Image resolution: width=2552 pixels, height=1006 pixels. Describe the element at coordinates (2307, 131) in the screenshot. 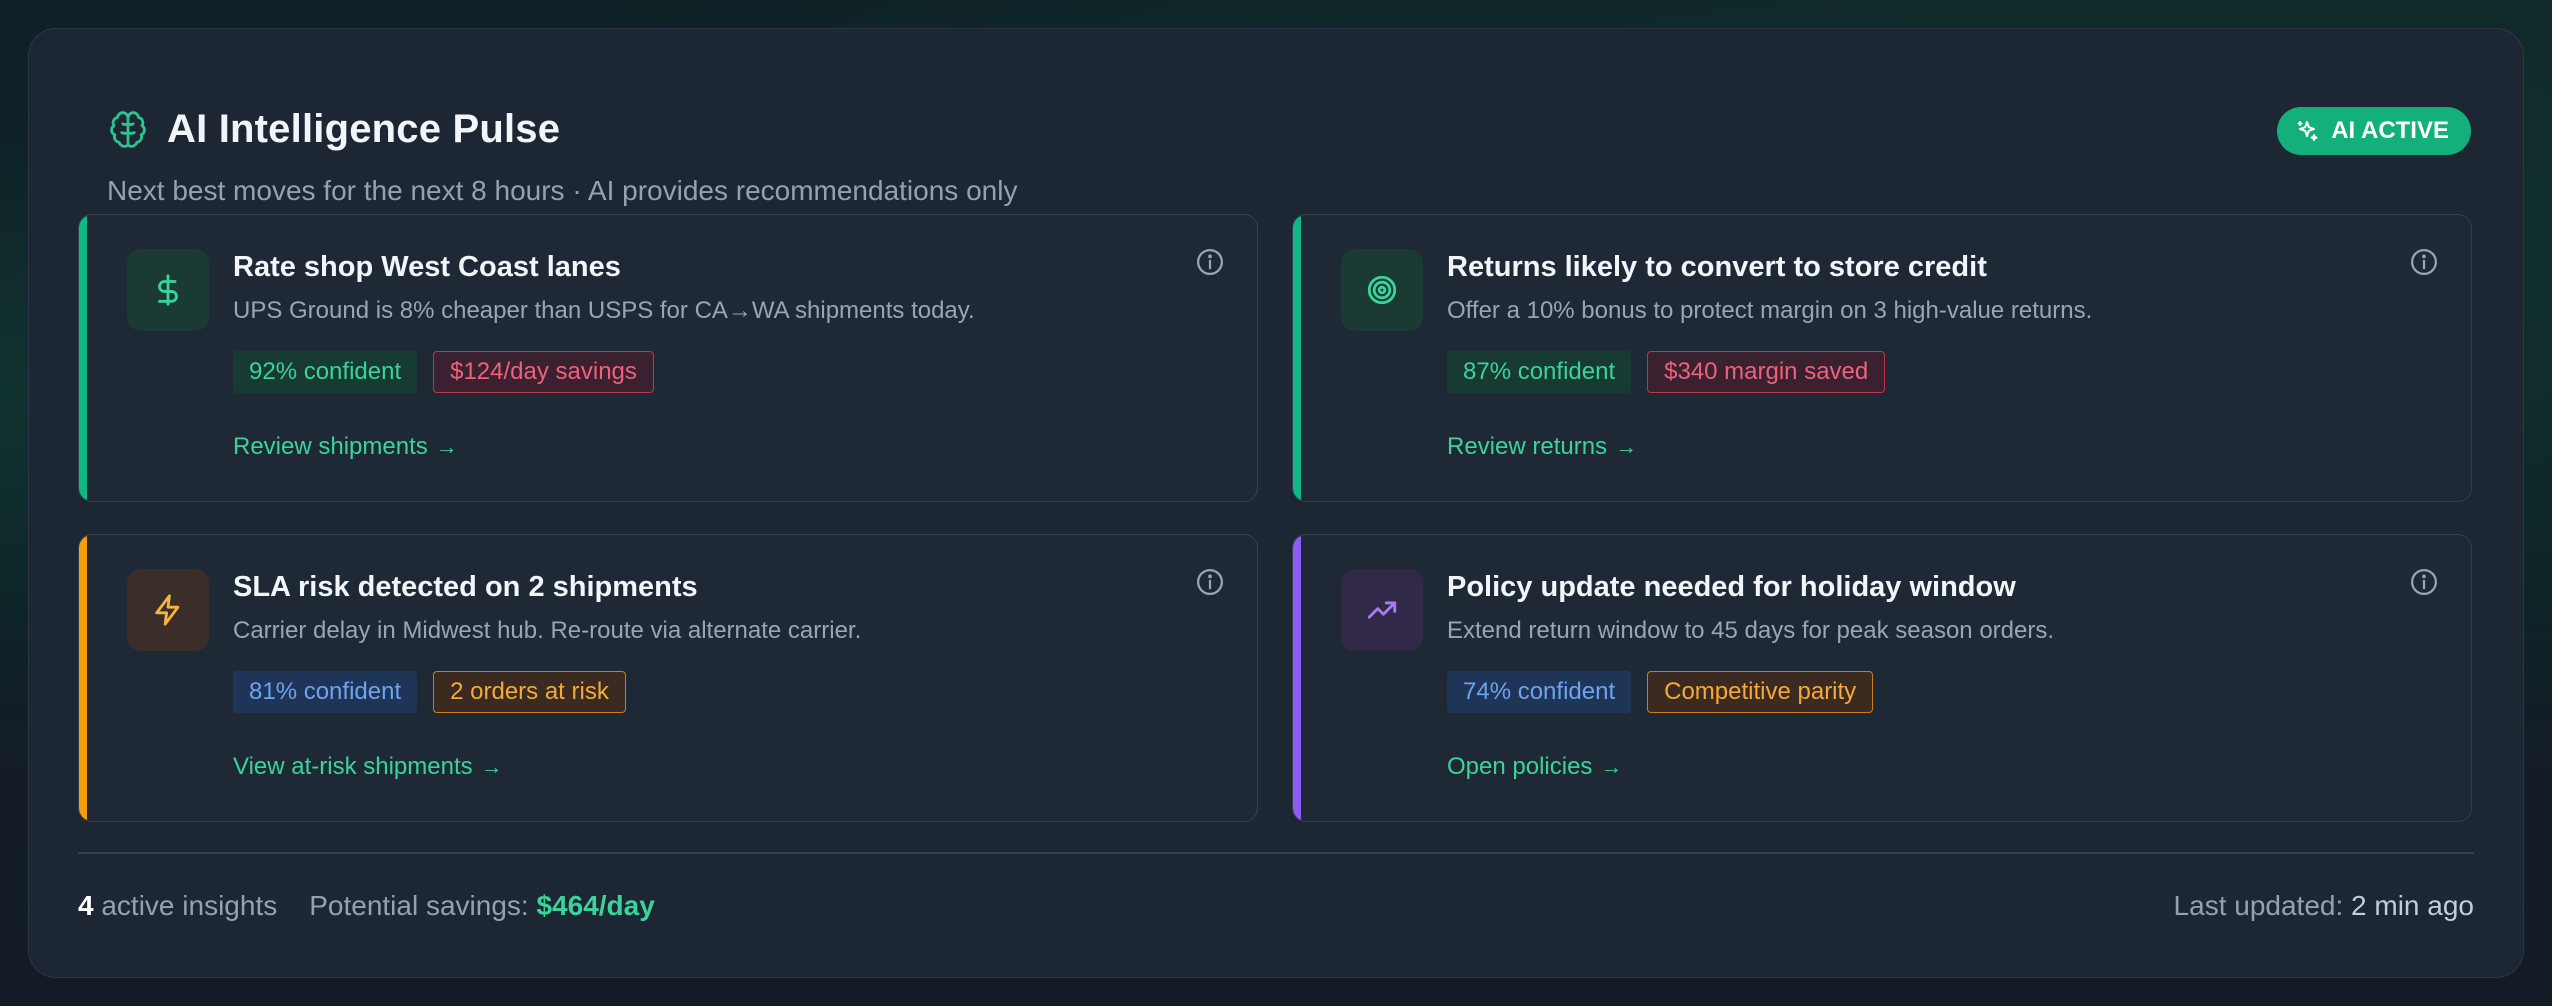

I see `sparkle-icon` at that location.